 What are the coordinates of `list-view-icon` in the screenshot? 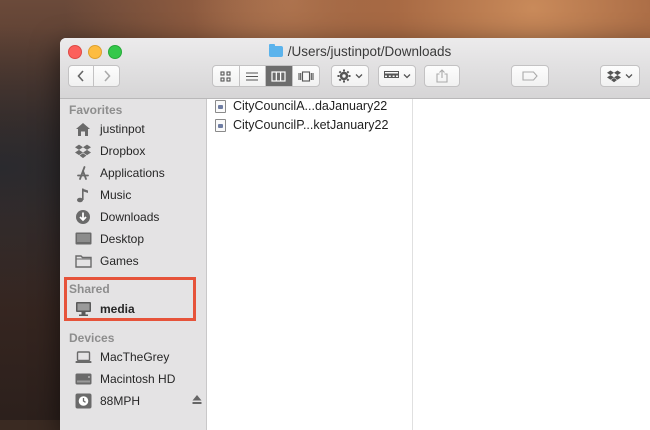 It's located at (252, 76).